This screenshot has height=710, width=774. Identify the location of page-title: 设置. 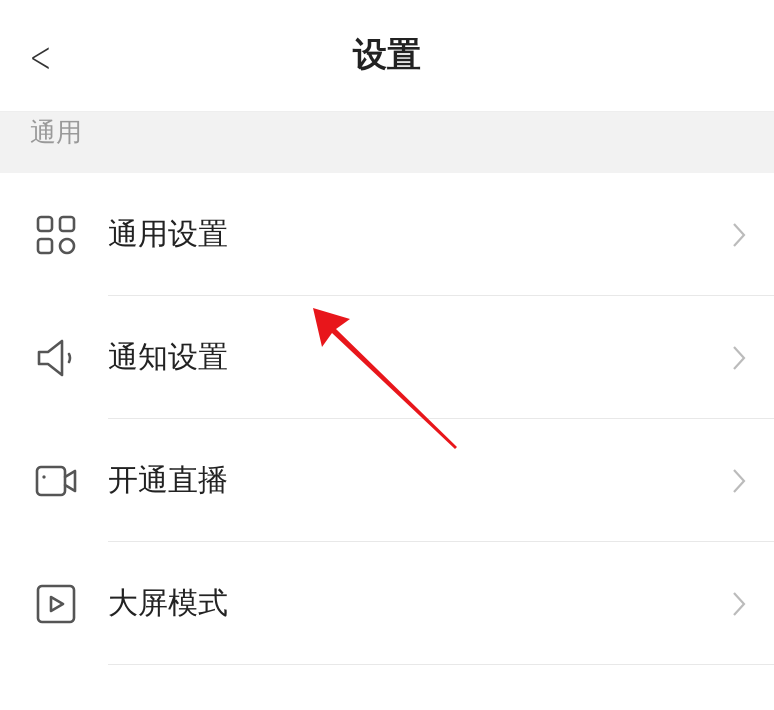
(387, 55).